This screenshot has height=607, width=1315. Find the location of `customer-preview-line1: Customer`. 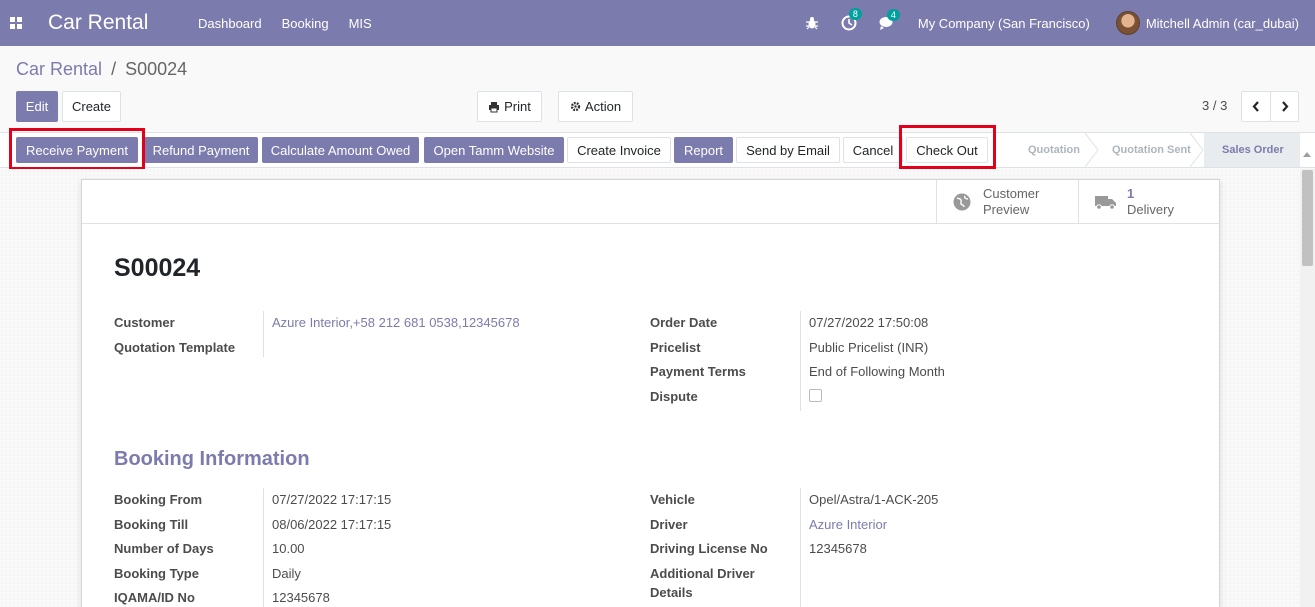

customer-preview-line1: Customer is located at coordinates (1011, 193).